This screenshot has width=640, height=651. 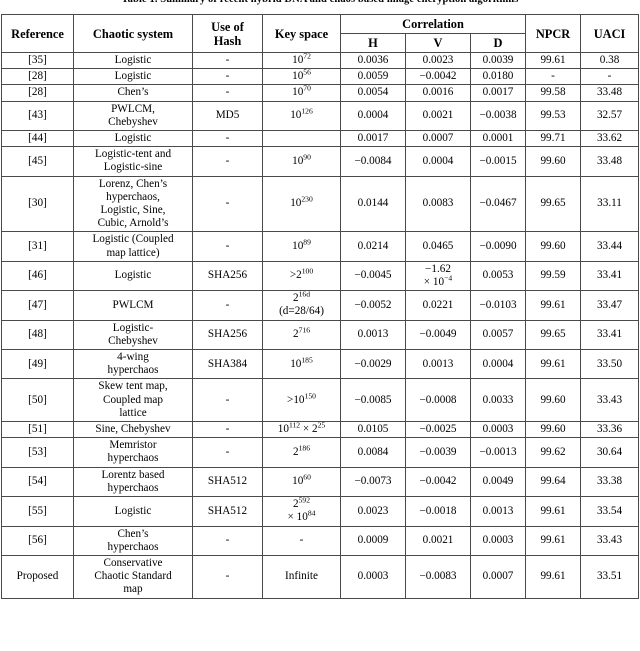 I want to click on cell-correlation-h: −0.0045, so click(x=373, y=276).